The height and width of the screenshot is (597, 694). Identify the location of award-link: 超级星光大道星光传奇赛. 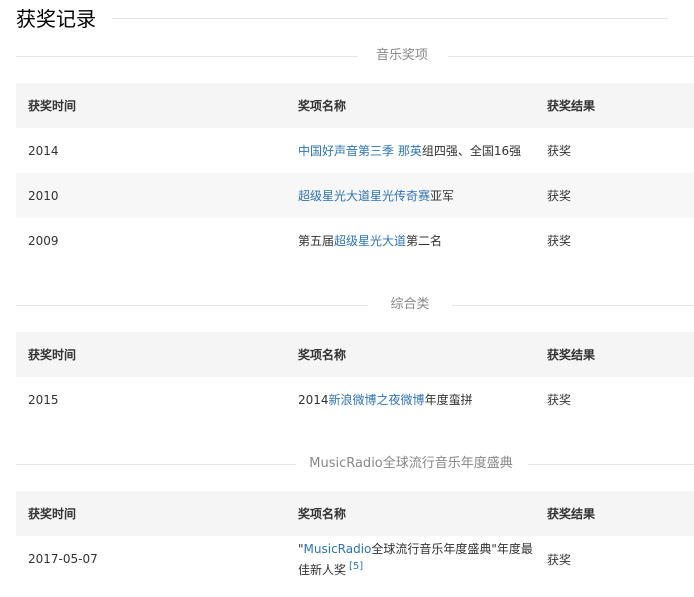
(364, 195).